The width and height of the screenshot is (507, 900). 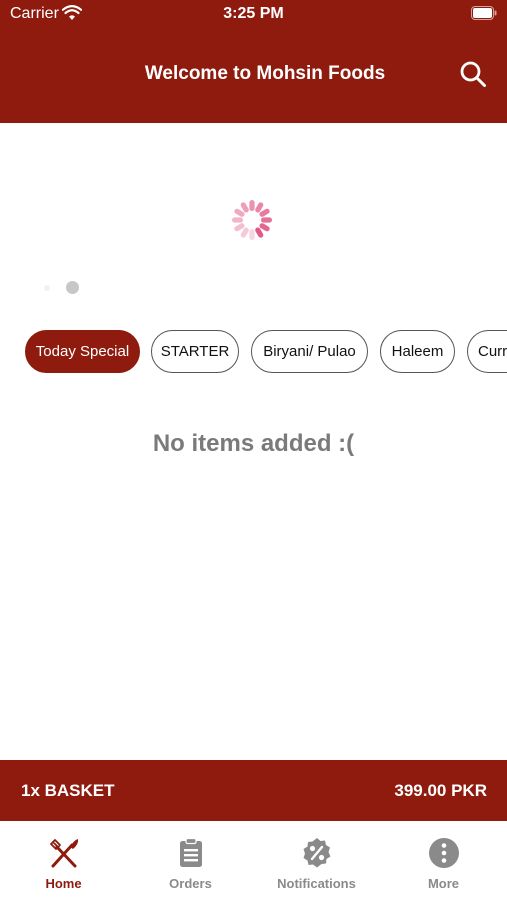 What do you see at coordinates (443, 883) in the screenshot?
I see `tabbar-more-label: More` at bounding box center [443, 883].